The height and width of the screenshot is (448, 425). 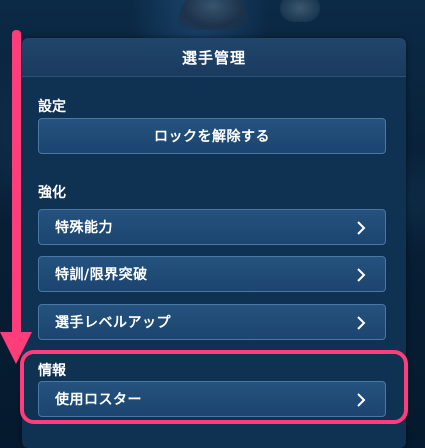 I want to click on player-level-up-button: 選手レベルアップ, so click(x=212, y=322).